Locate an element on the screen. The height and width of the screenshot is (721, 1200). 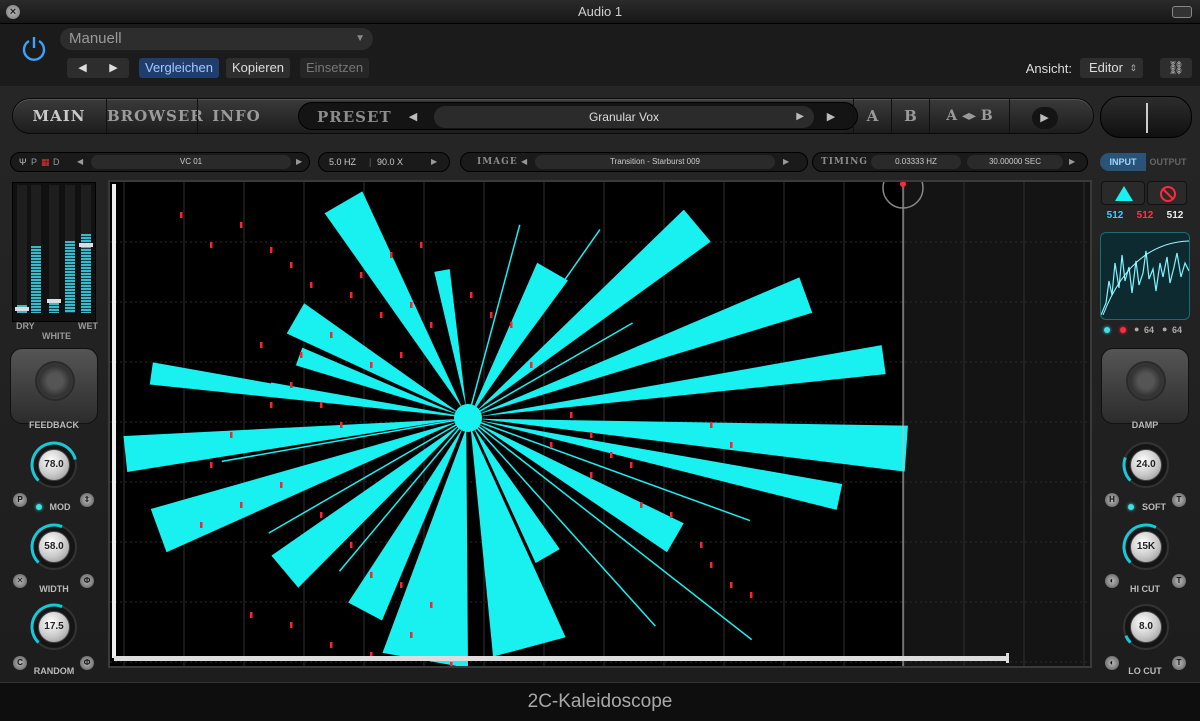
dry-label: DRY is located at coordinates (25, 326).